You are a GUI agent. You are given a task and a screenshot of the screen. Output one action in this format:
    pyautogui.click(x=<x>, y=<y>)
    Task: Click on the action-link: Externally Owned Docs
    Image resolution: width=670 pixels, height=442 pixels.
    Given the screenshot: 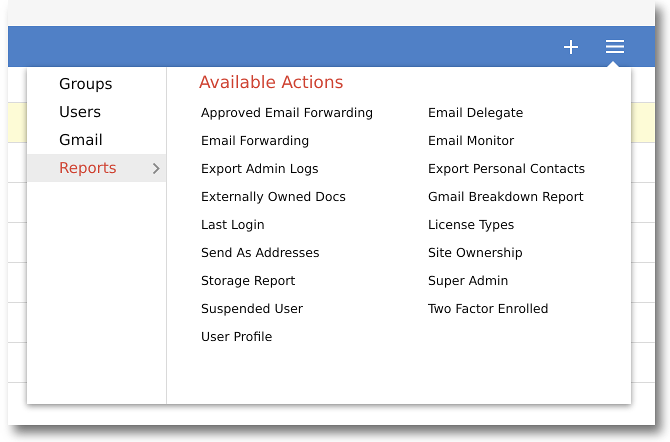 What is the action you would take?
    pyautogui.click(x=272, y=197)
    